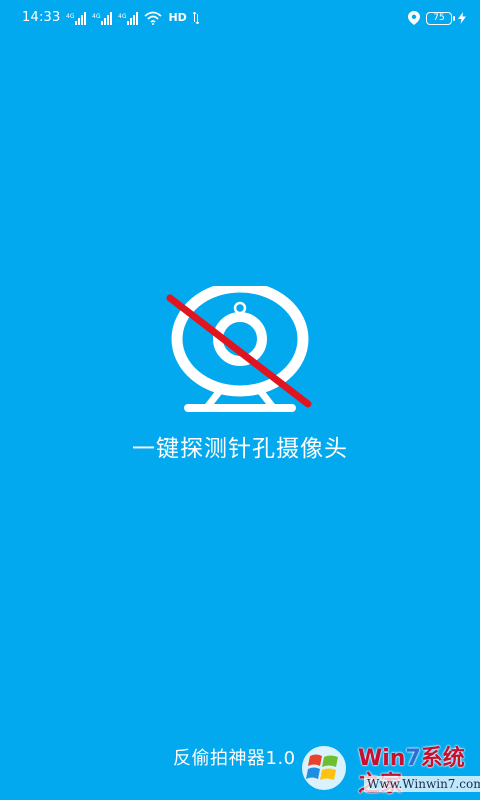 This screenshot has width=480, height=800. What do you see at coordinates (240, 18) in the screenshot?
I see `status-bar: 14:33 4G 4G 4G HD 75` at bounding box center [240, 18].